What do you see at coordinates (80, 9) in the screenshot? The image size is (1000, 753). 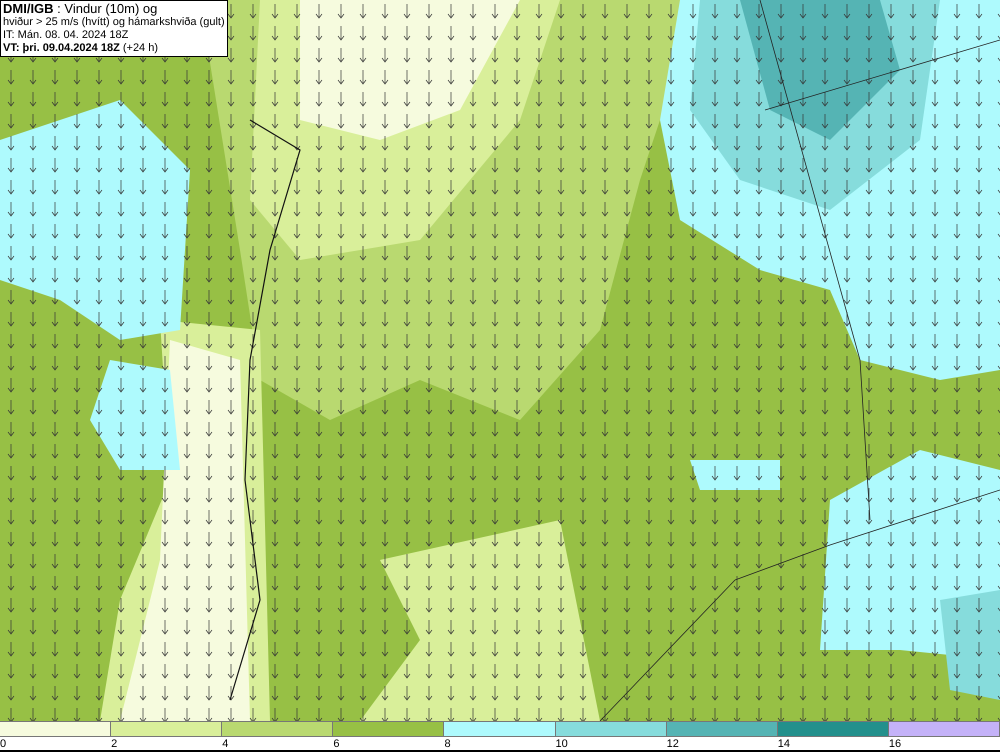 I see `title-line: DMI/IGB : Vindur (10m) og` at bounding box center [80, 9].